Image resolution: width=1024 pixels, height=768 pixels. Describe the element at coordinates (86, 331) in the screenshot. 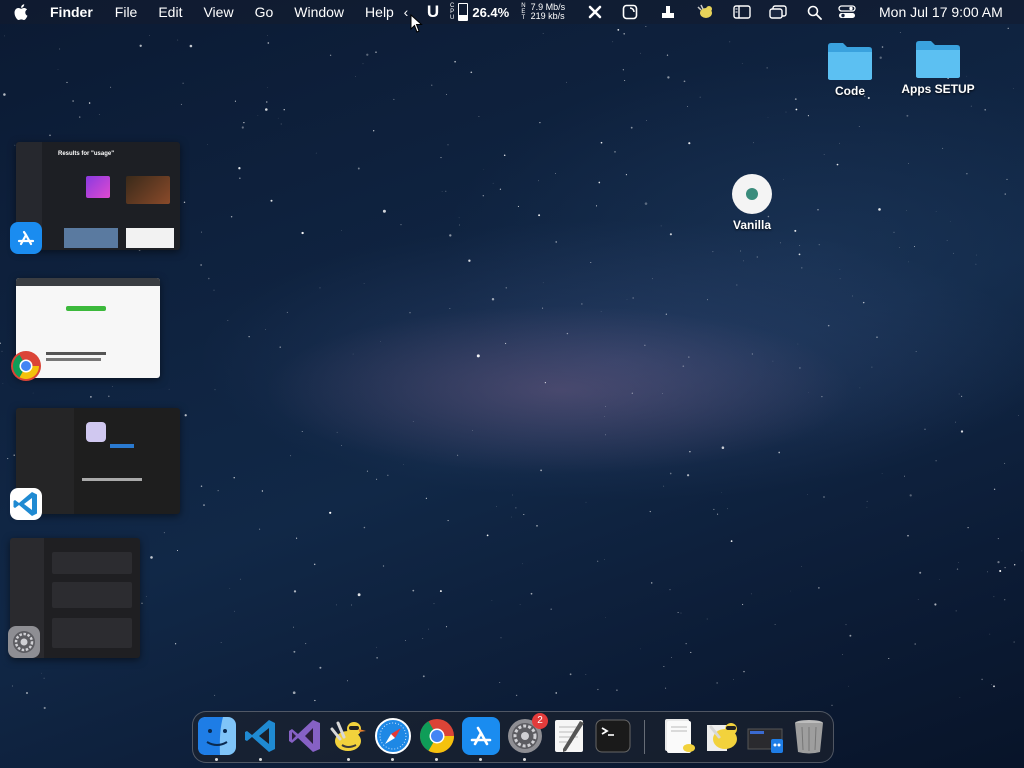

I see `stage-manager-chrome` at that location.